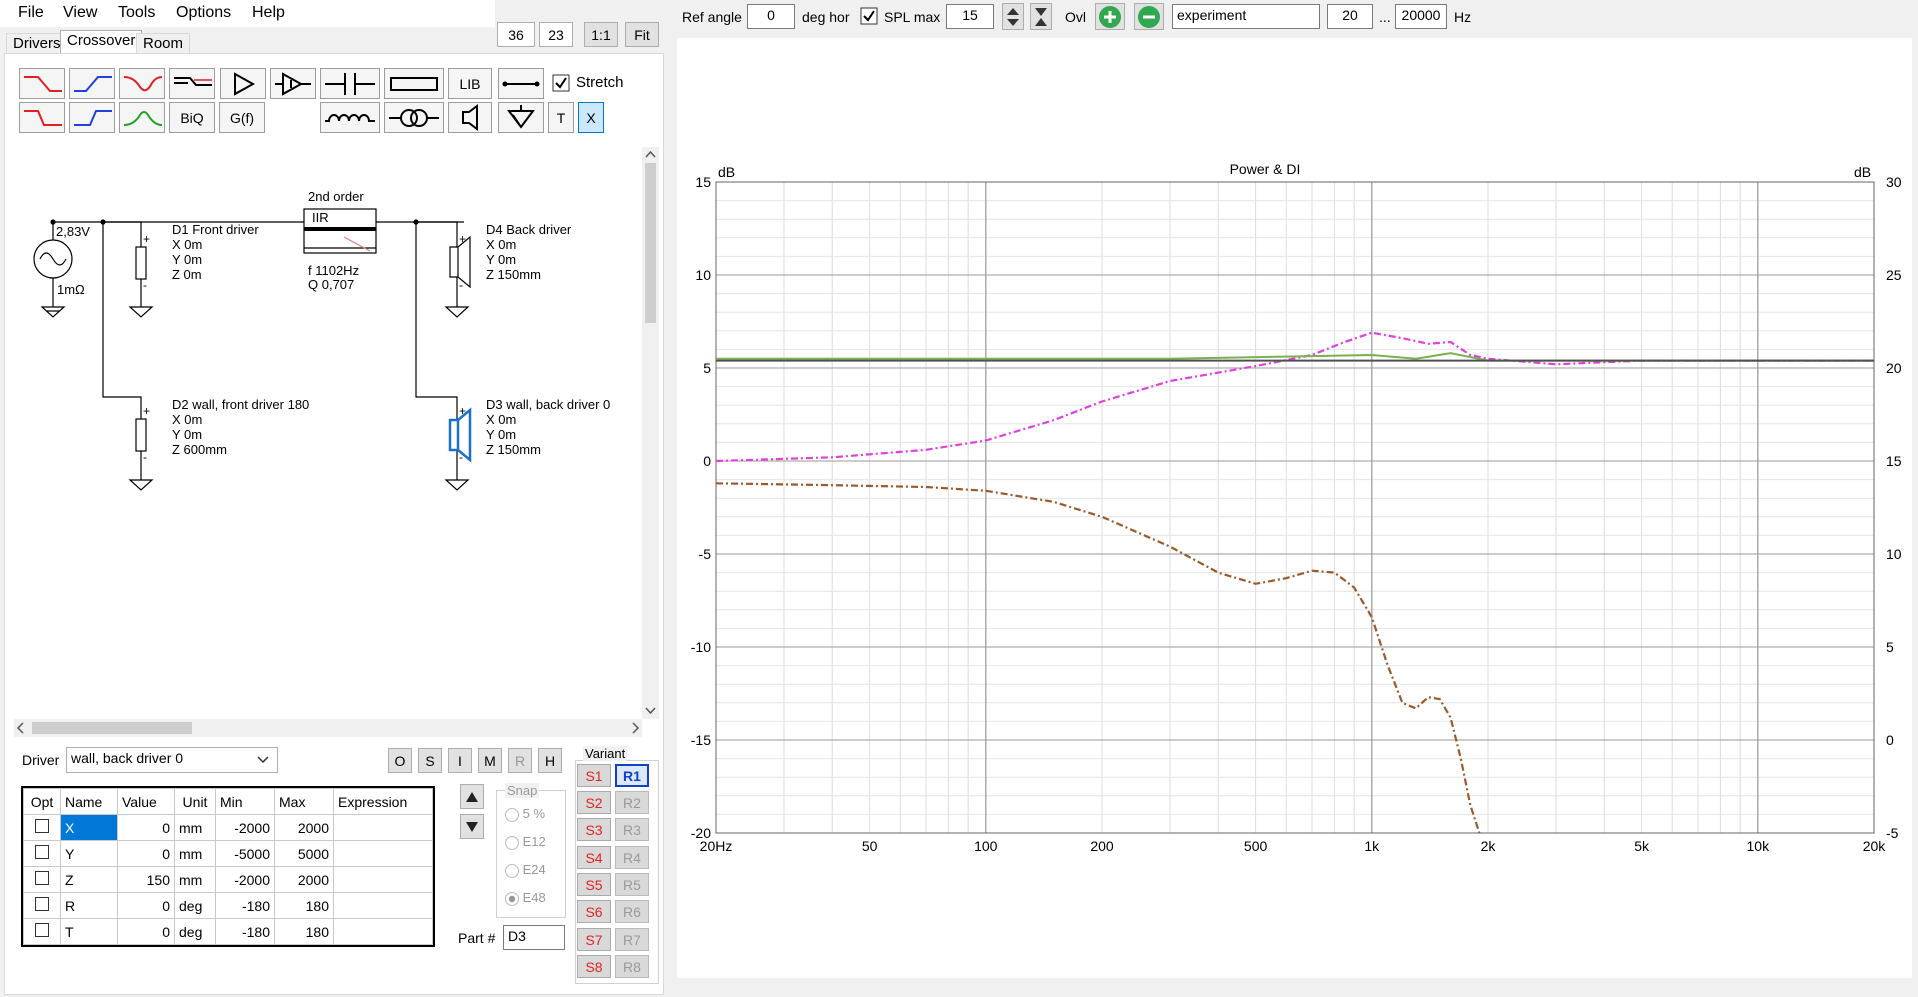 The height and width of the screenshot is (997, 1918). I want to click on param-name: Y, so click(89, 853).